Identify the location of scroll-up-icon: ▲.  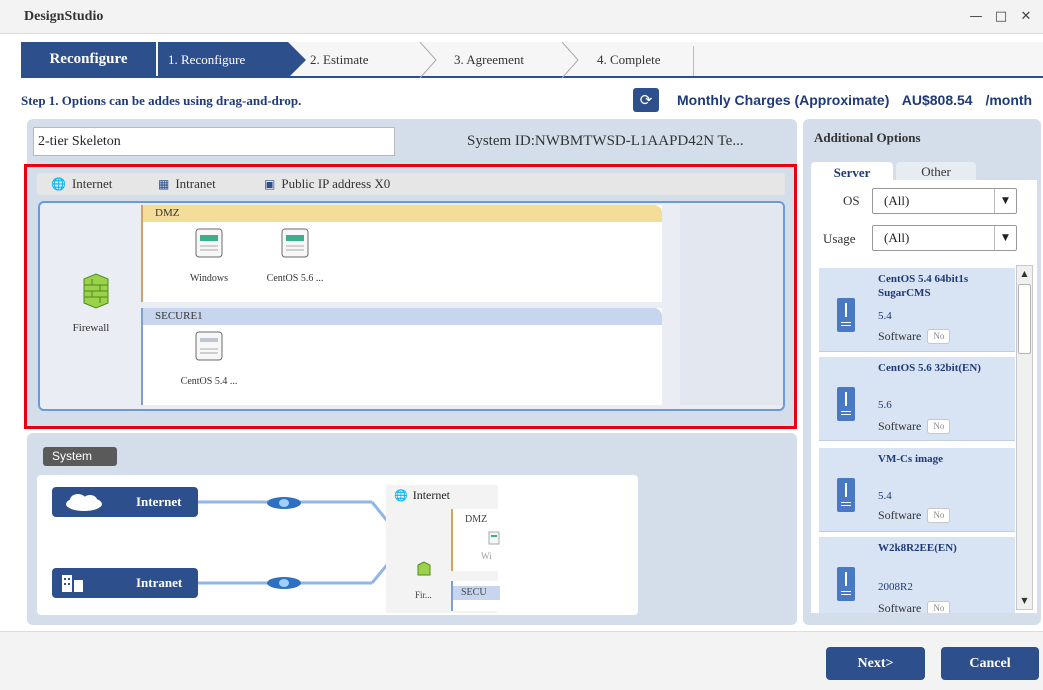
(1024, 273).